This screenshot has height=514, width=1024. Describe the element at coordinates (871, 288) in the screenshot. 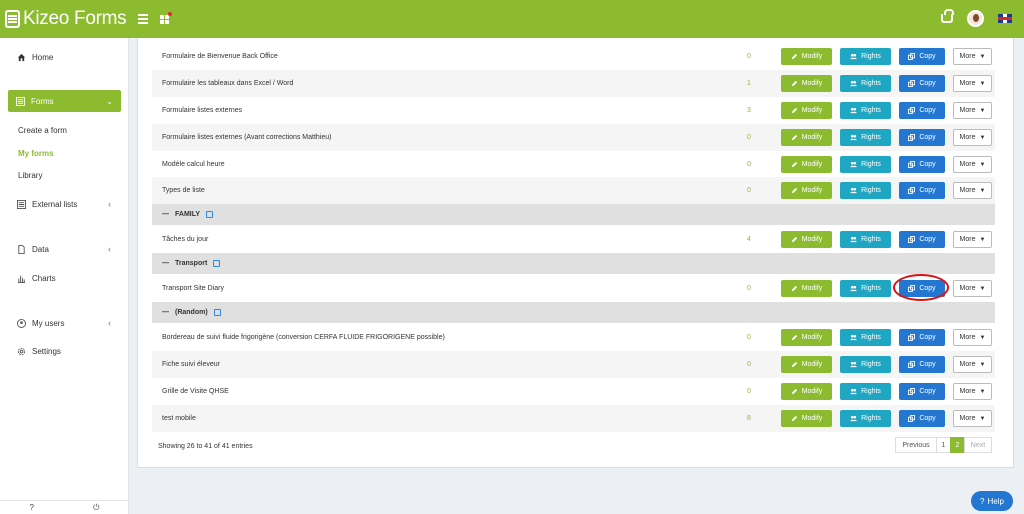

I see `rights-label: Rights` at that location.